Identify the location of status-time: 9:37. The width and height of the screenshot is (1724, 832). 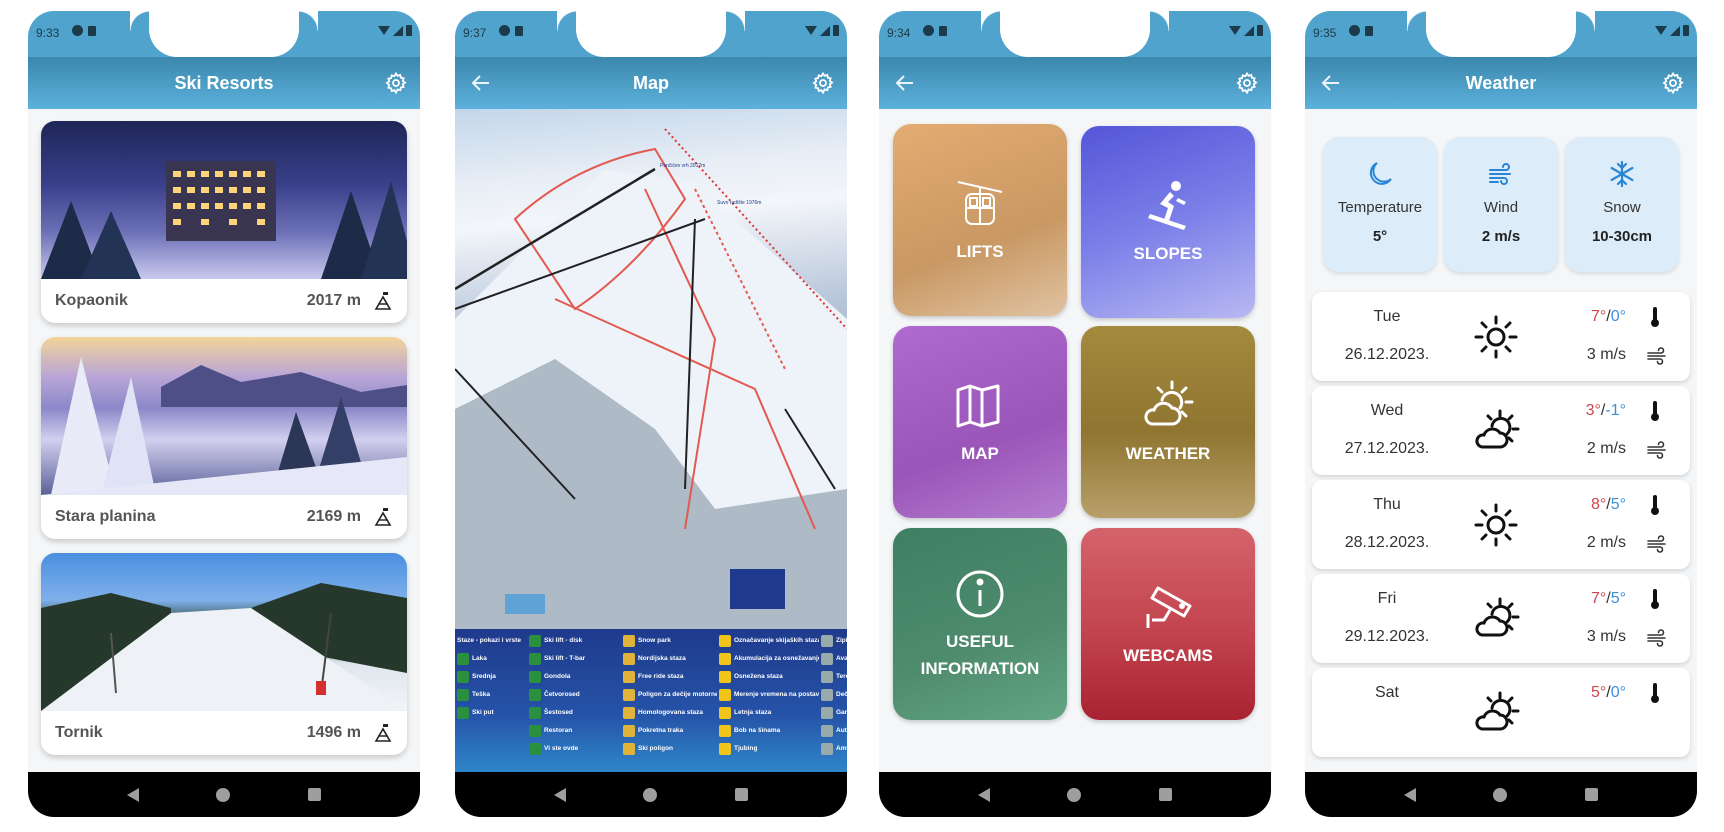
(475, 33).